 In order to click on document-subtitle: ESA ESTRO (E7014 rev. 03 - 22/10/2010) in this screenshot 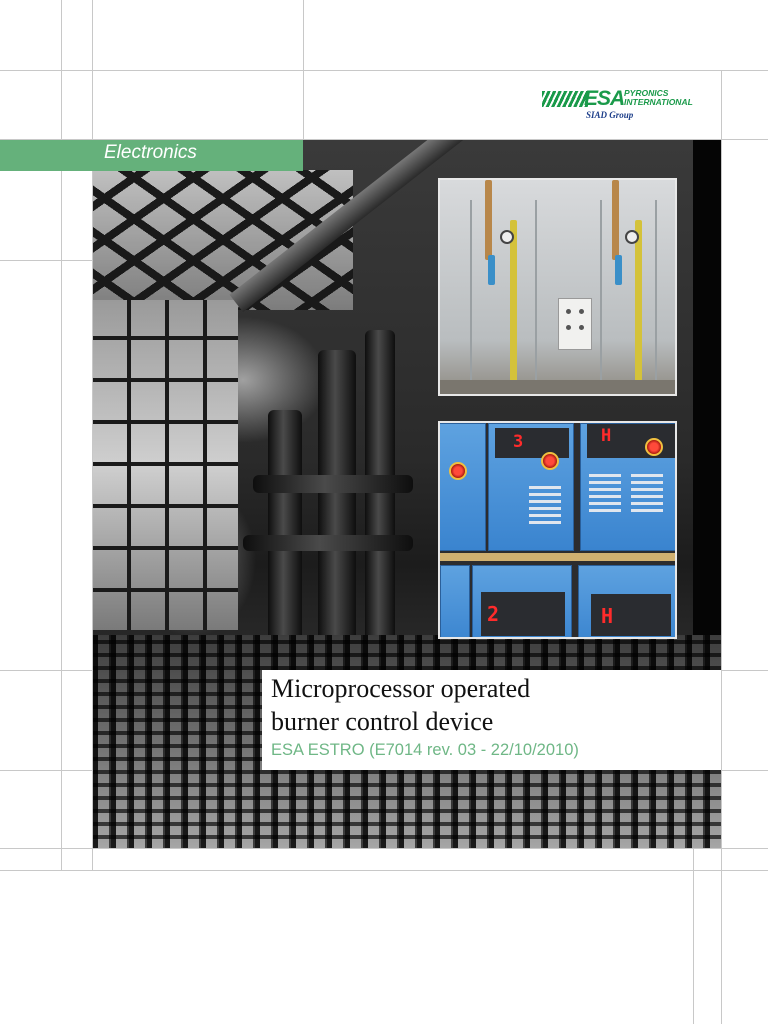, I will do `click(425, 750)`.